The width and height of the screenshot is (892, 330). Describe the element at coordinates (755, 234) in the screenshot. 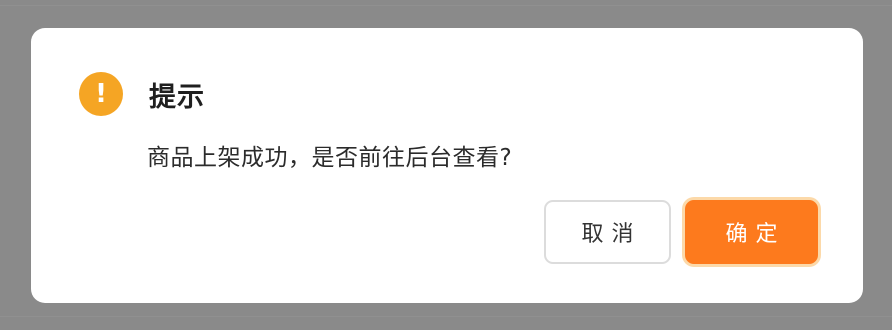

I see `confirm-button-label: 确定` at that location.